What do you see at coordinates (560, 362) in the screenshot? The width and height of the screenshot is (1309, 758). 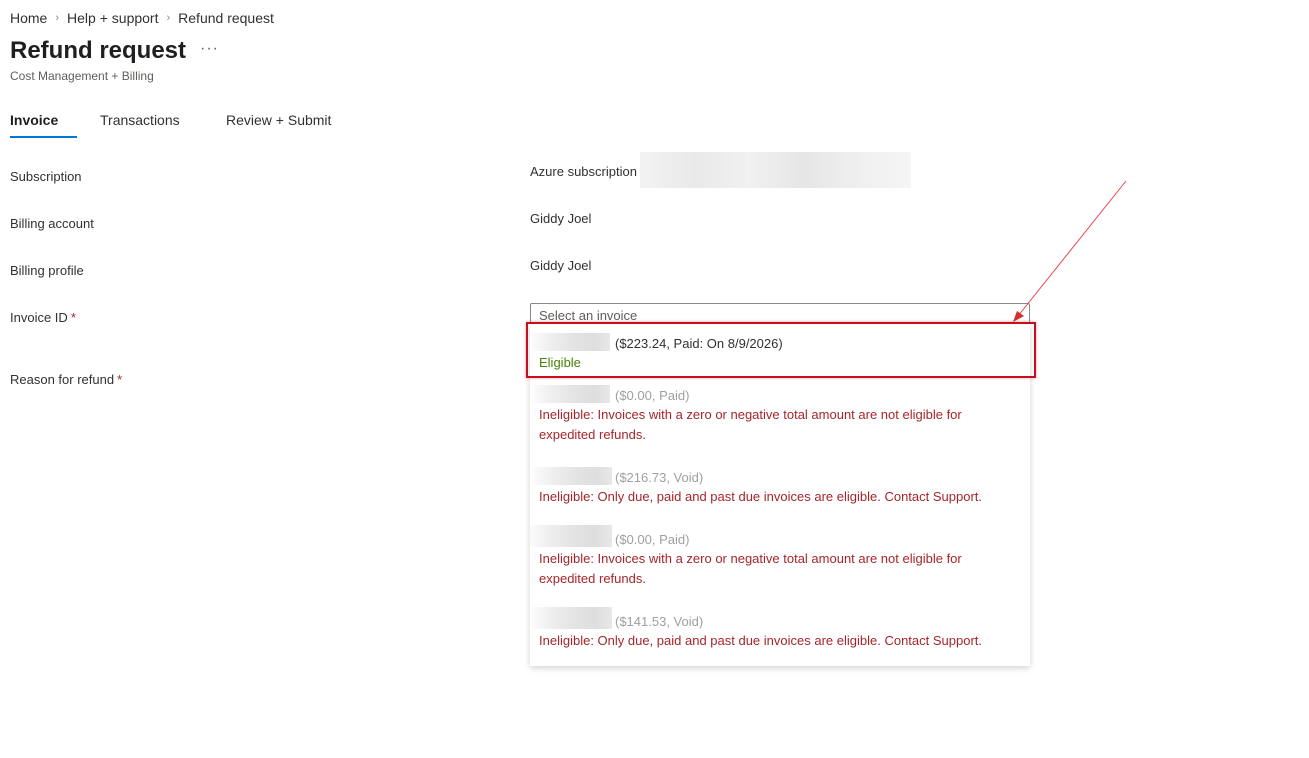 I see `invoice-option-status: Eligible` at bounding box center [560, 362].